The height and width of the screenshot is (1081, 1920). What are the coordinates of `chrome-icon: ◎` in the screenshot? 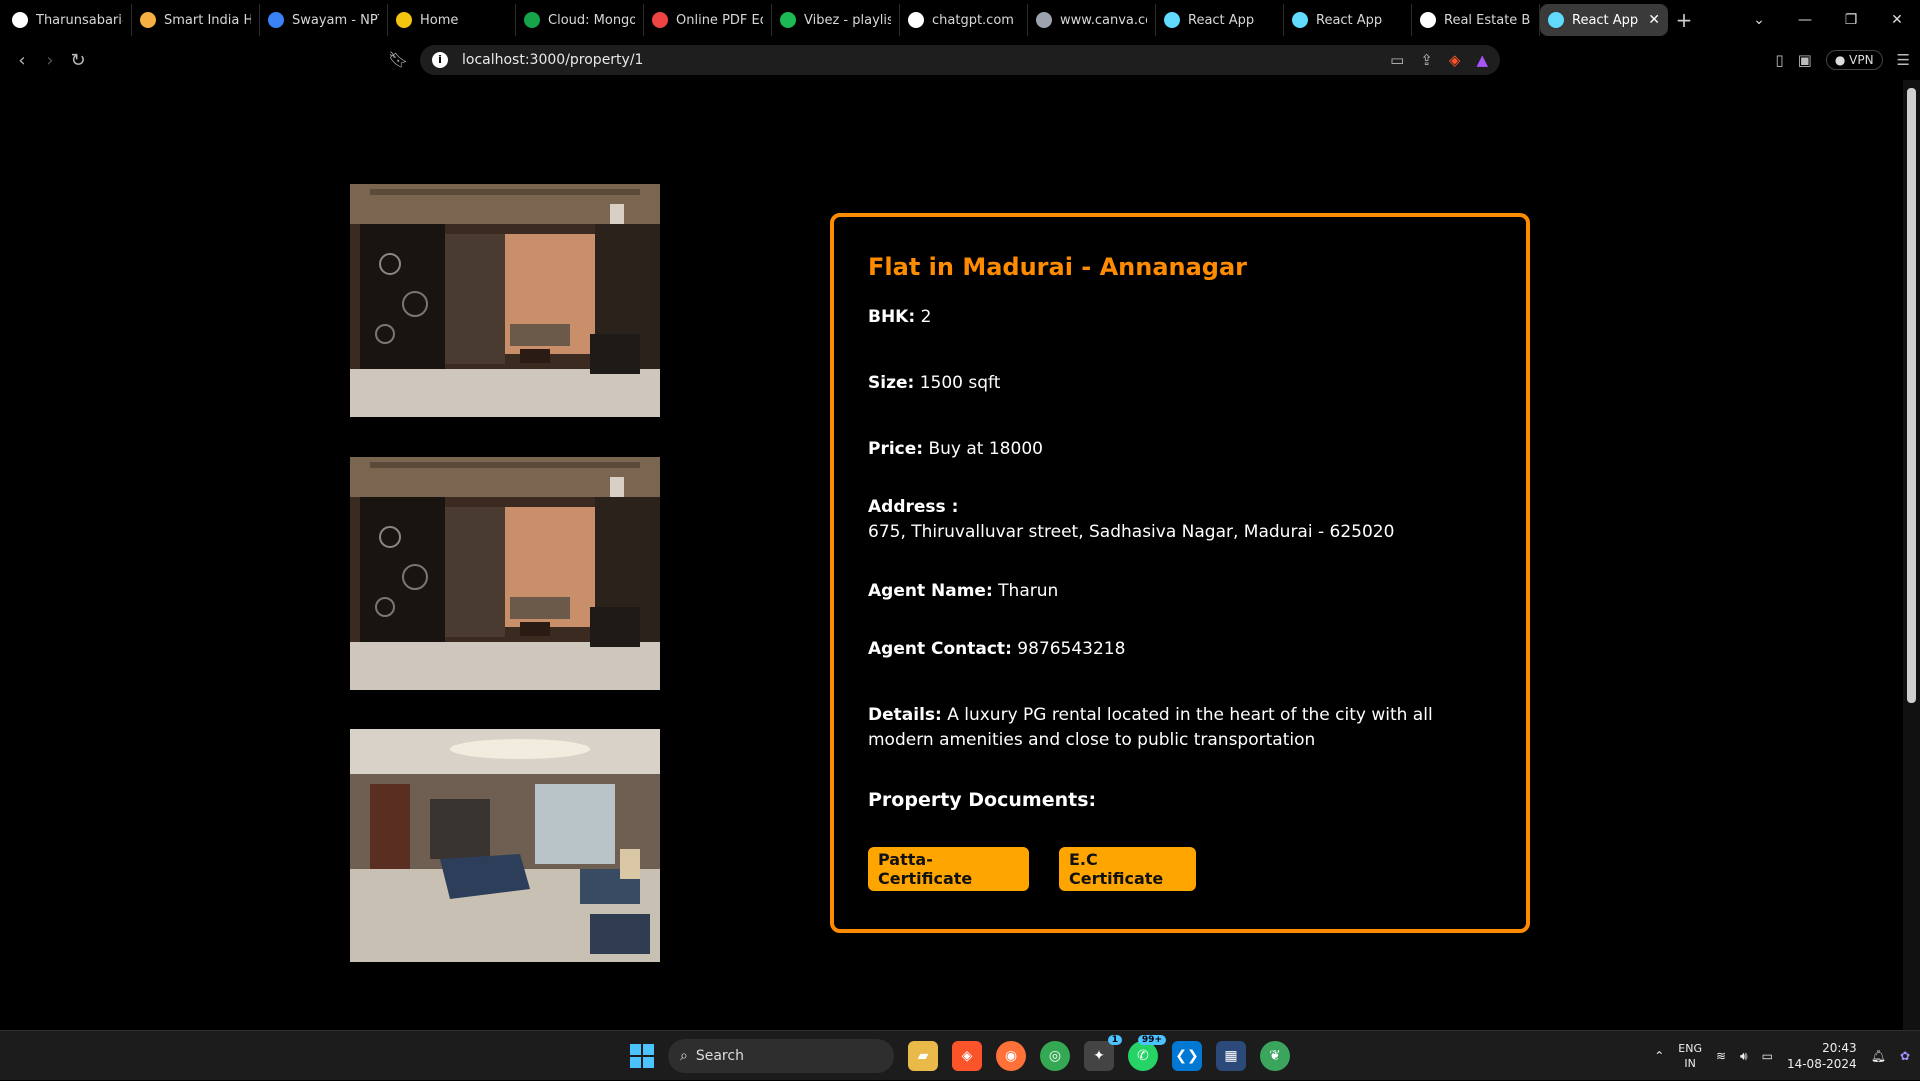 It's located at (1055, 1056).